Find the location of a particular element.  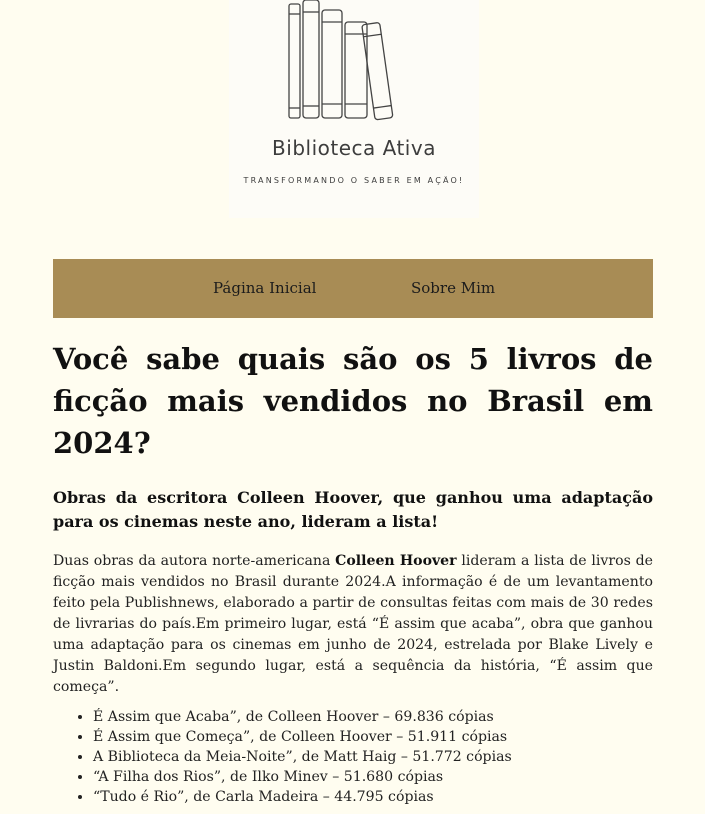

intro-text-start: Duas obras da autora norte-americana is located at coordinates (194, 561).